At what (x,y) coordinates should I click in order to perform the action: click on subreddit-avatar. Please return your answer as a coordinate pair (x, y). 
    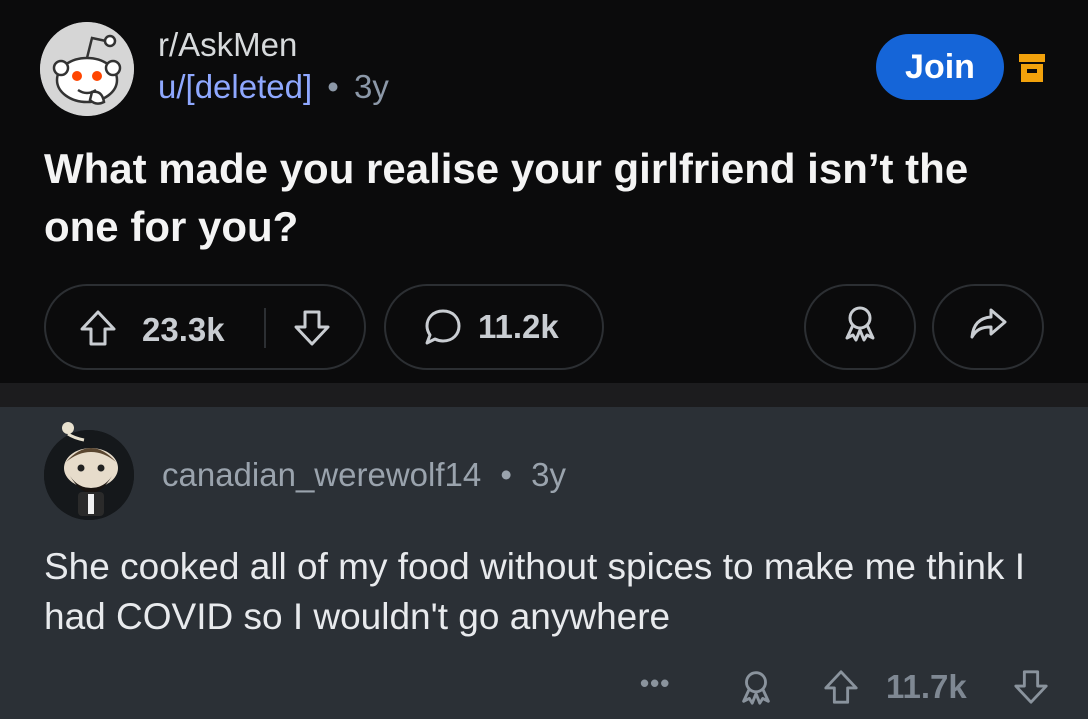
    Looking at the image, I should click on (87, 69).